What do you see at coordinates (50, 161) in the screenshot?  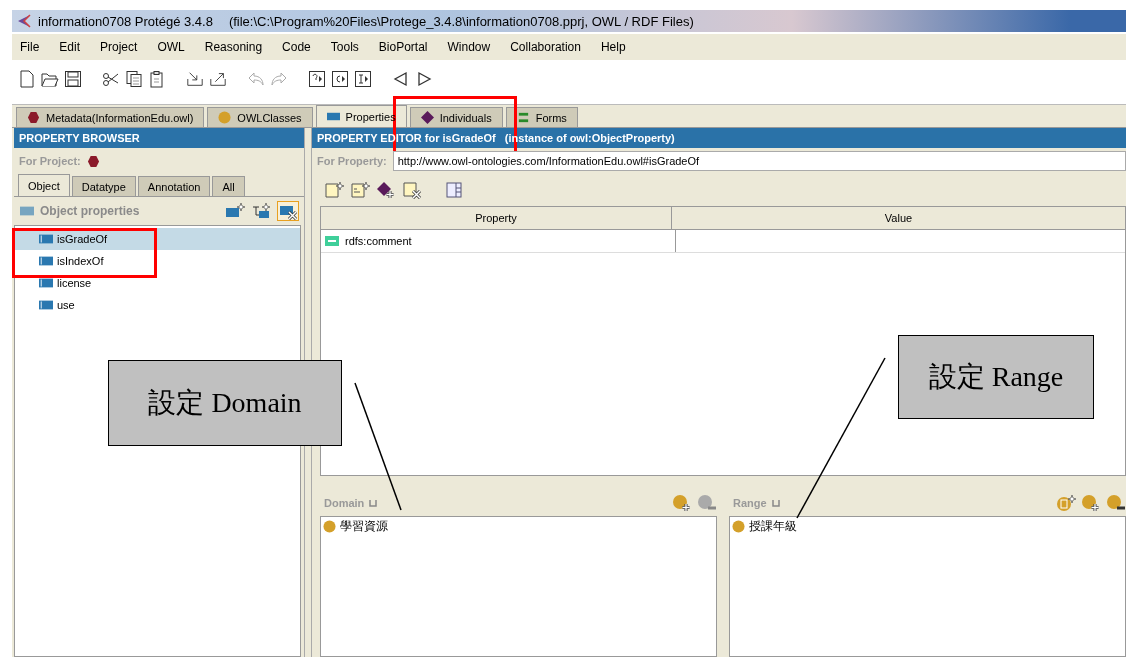 I see `for-project-label: For Project:` at bounding box center [50, 161].